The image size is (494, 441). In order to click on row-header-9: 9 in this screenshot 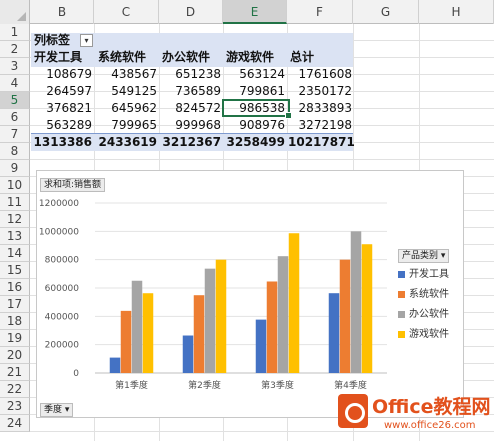, I will do `click(15, 168)`.